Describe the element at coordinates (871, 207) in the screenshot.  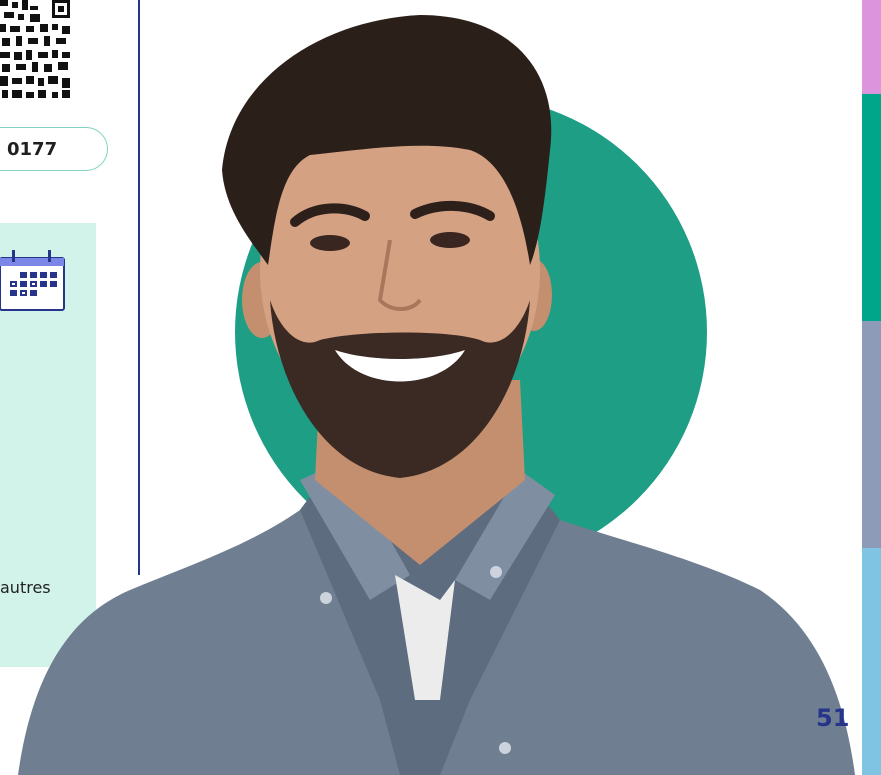
I see `section-tab-green` at that location.